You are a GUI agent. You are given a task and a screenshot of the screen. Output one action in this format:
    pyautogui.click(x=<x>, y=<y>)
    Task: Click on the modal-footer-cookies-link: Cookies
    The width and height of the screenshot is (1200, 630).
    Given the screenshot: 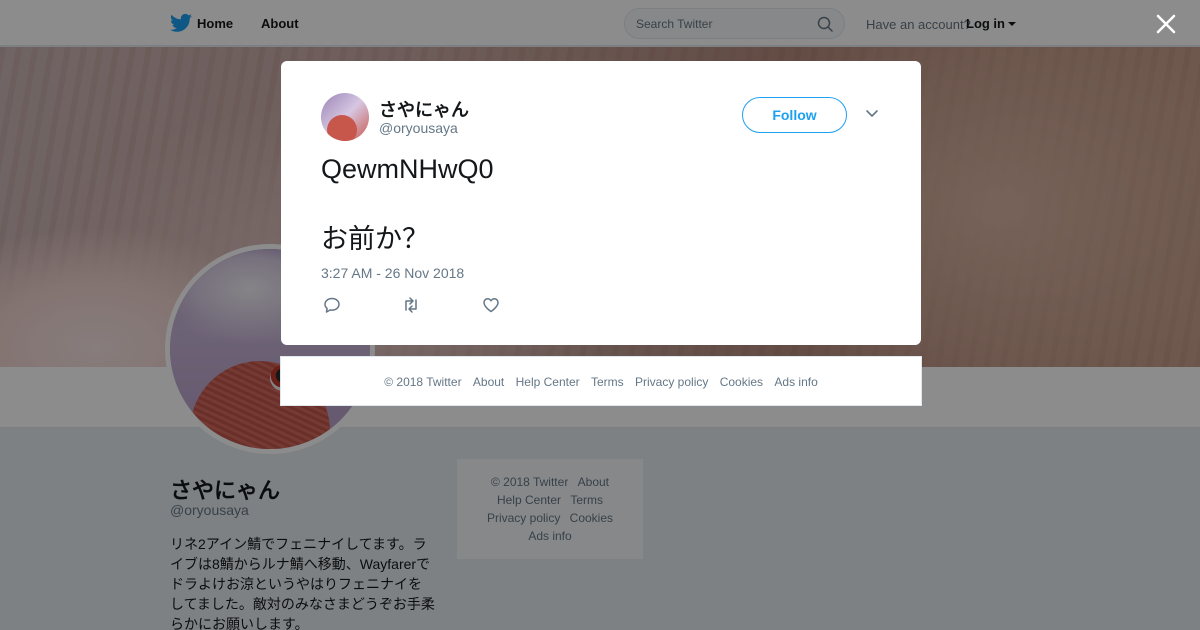 What is the action you would take?
    pyautogui.click(x=741, y=382)
    